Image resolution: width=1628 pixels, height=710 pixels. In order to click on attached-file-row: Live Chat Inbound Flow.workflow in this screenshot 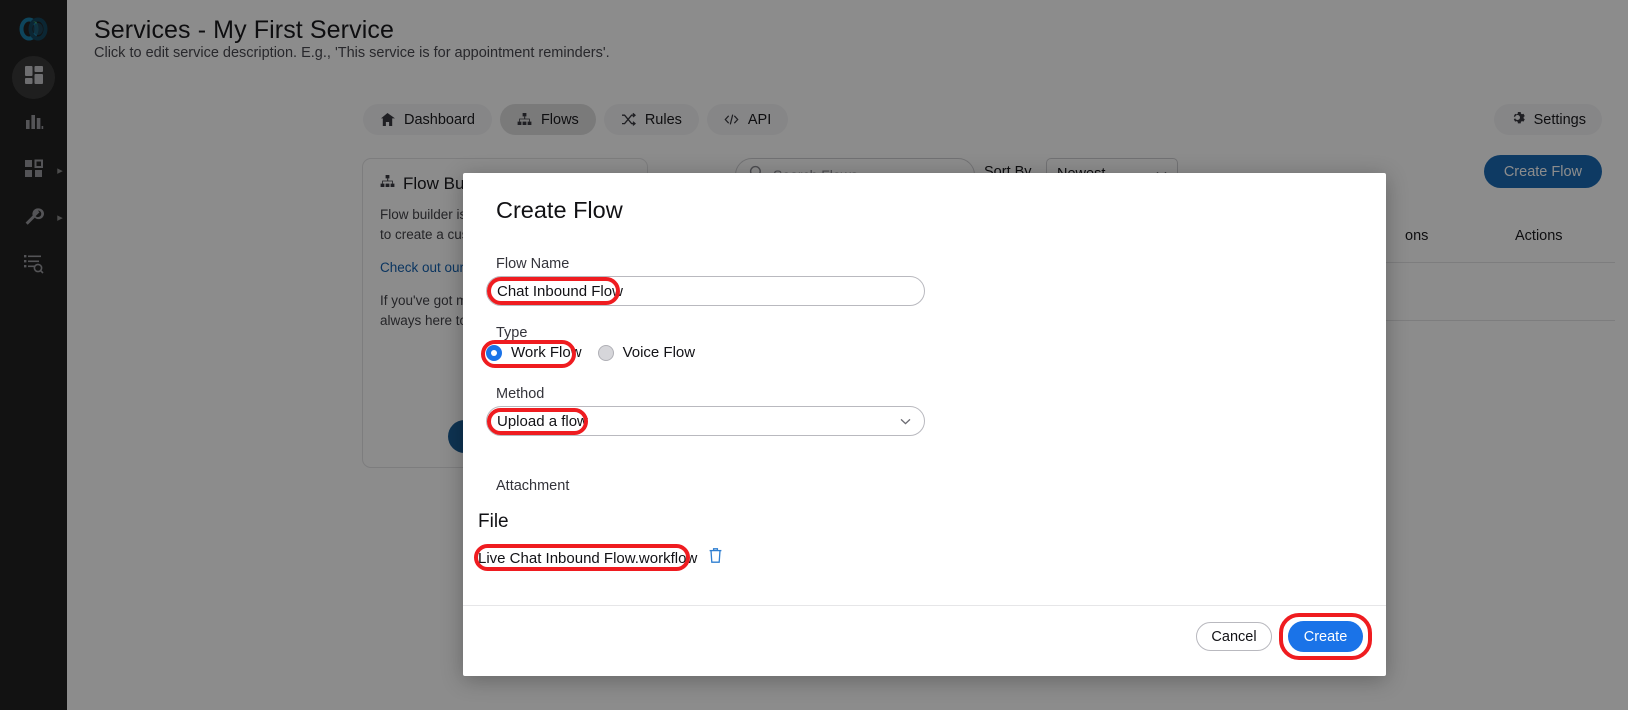, I will do `click(600, 558)`.